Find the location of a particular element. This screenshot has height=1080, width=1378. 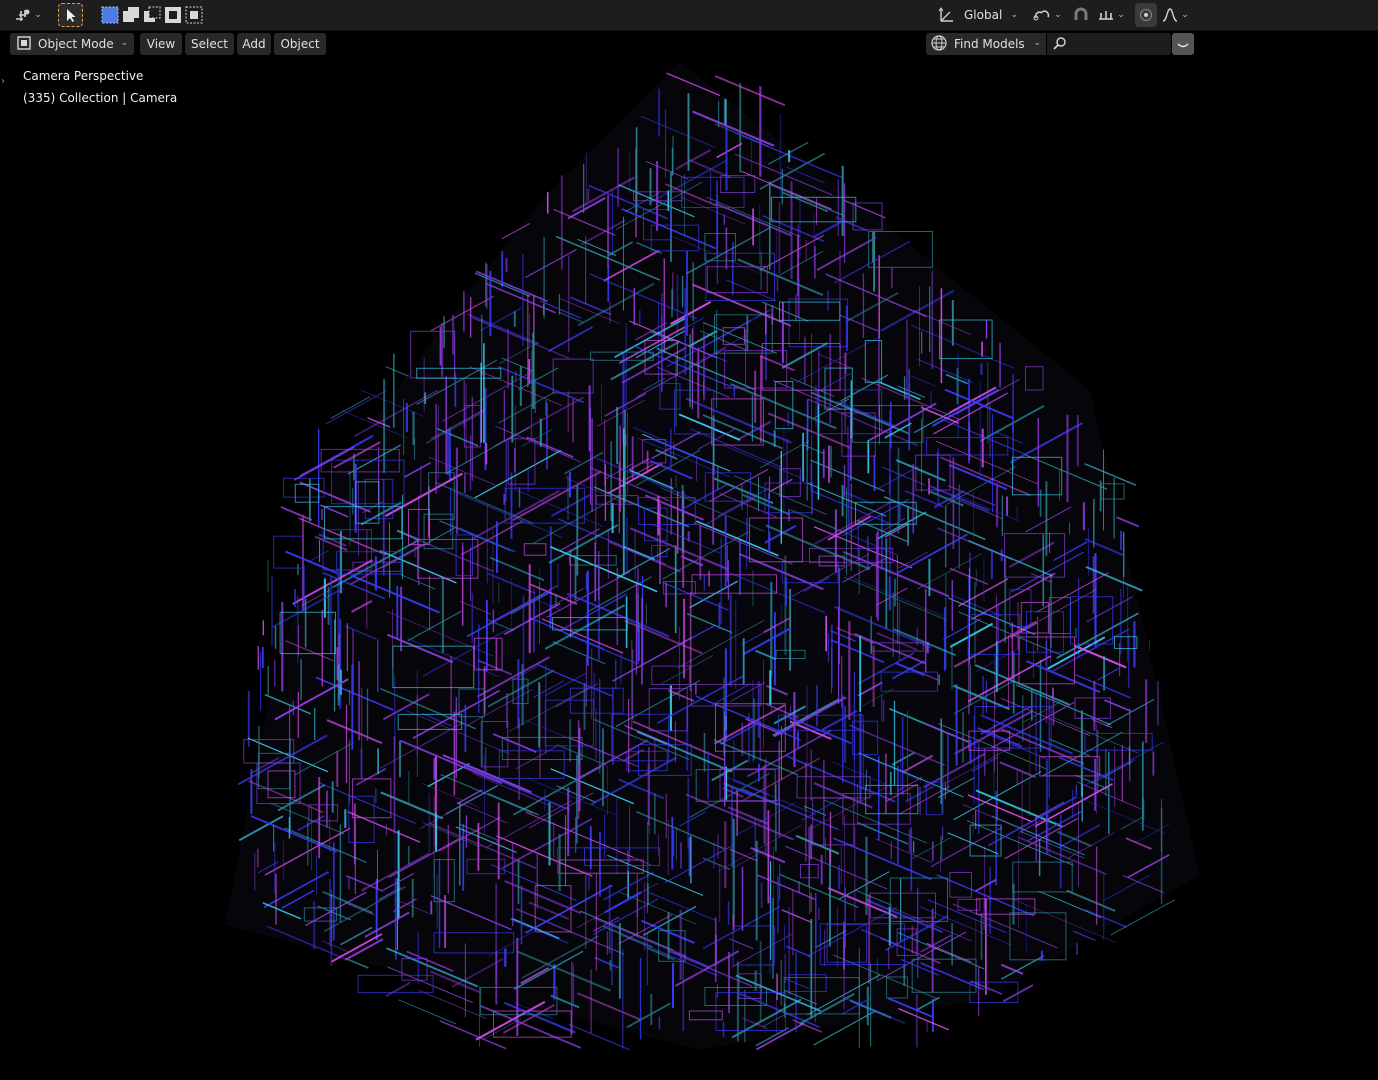

select-box-intersect-button is located at coordinates (194, 15).